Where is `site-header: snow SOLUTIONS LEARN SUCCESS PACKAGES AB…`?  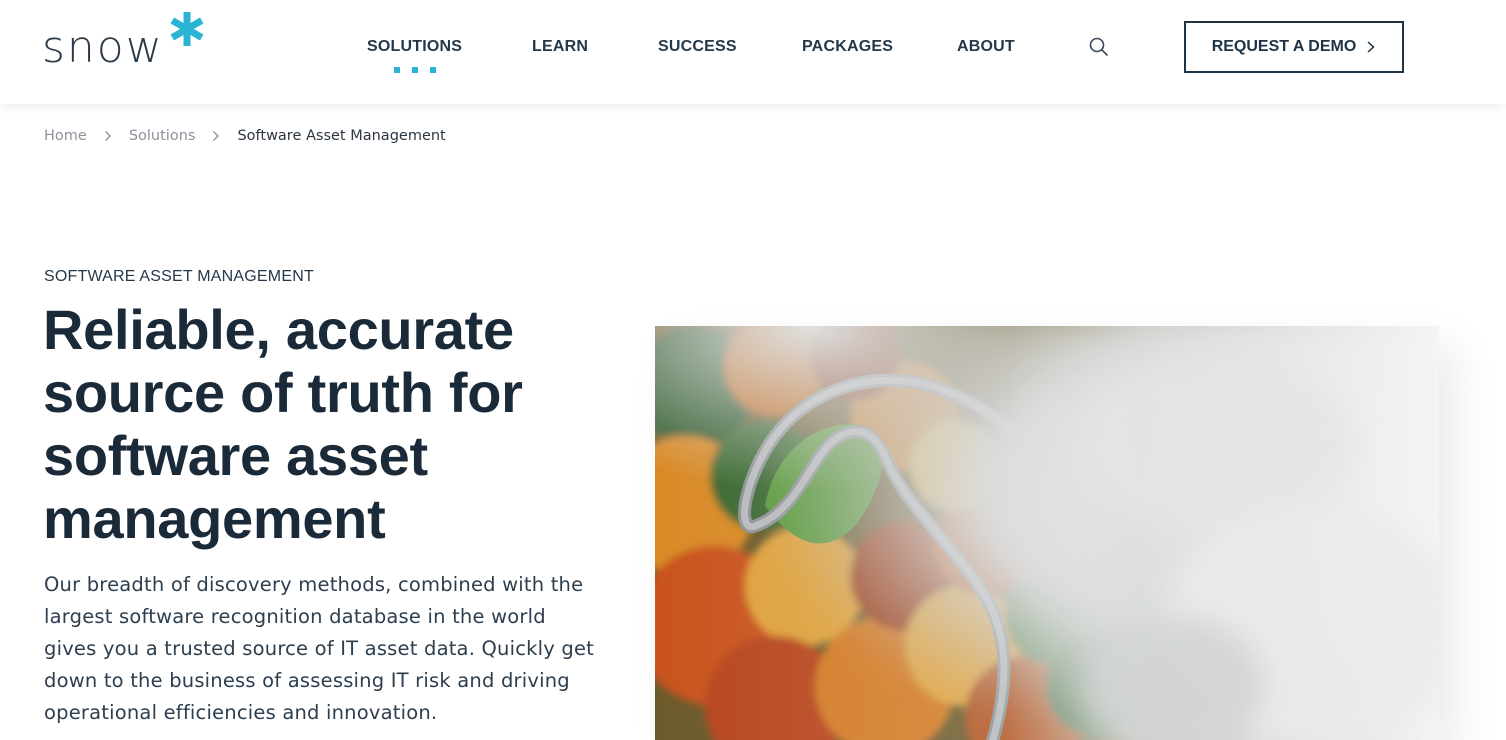
site-header: snow SOLUTIONS LEARN SUCCESS PACKAGES AB… is located at coordinates (753, 52).